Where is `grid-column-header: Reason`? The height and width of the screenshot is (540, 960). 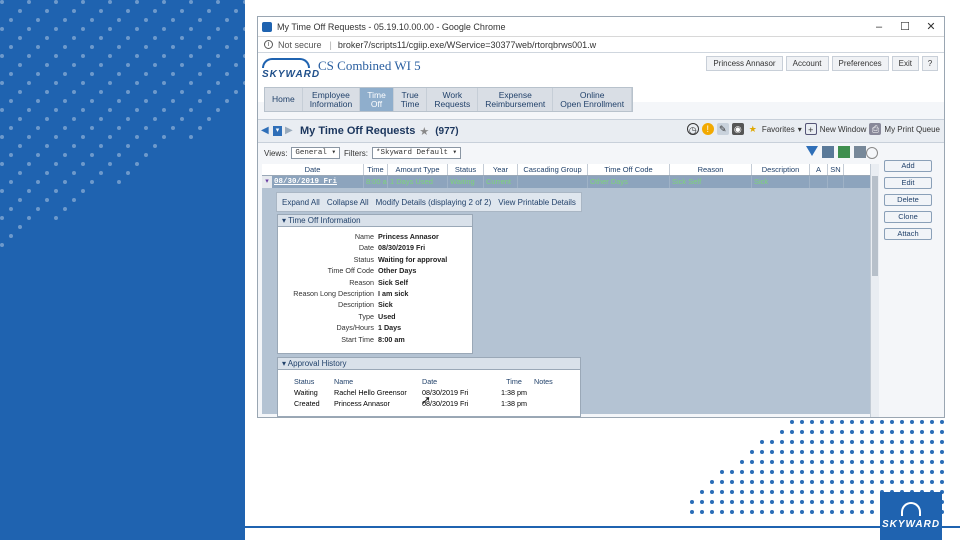
grid-column-header: Reason is located at coordinates (711, 169).